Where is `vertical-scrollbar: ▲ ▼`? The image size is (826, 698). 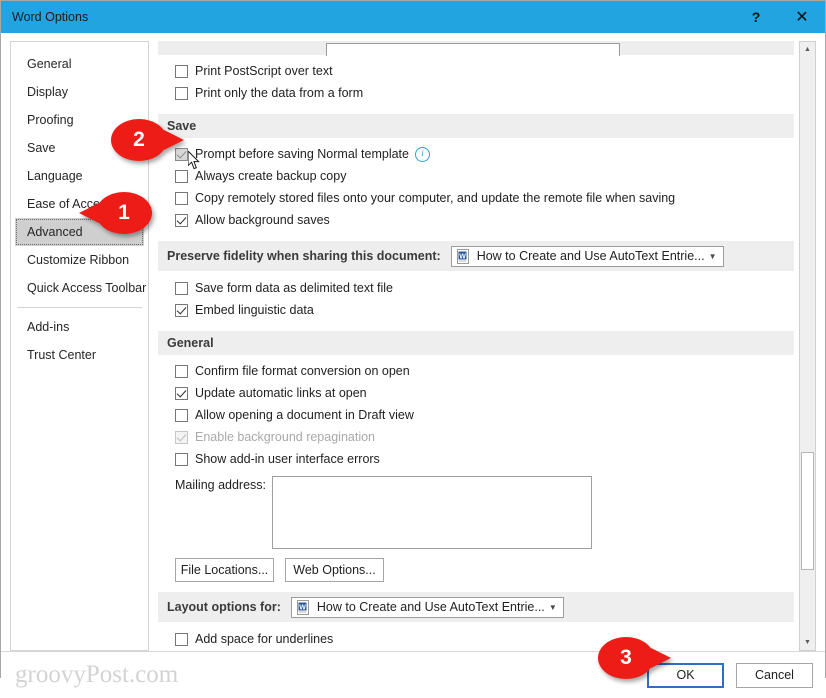 vertical-scrollbar: ▲ ▼ is located at coordinates (807, 346).